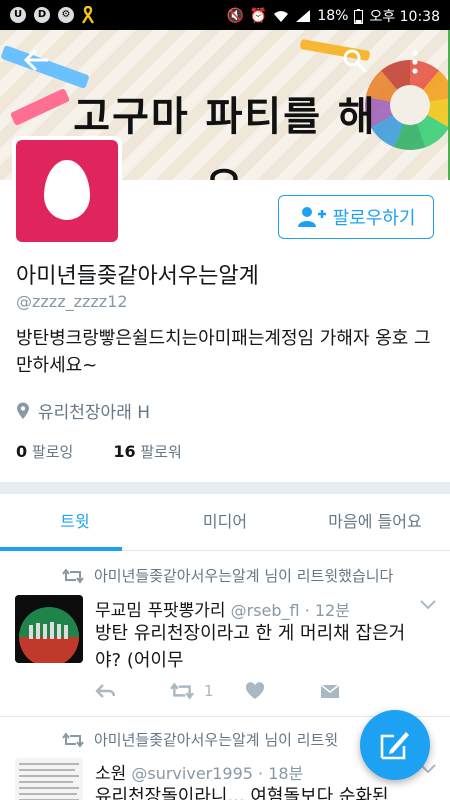 This screenshot has height=800, width=450. I want to click on retweet-context: 아미년들좆같아서우는알계 님이 리트윗했습니다, so click(227, 575).